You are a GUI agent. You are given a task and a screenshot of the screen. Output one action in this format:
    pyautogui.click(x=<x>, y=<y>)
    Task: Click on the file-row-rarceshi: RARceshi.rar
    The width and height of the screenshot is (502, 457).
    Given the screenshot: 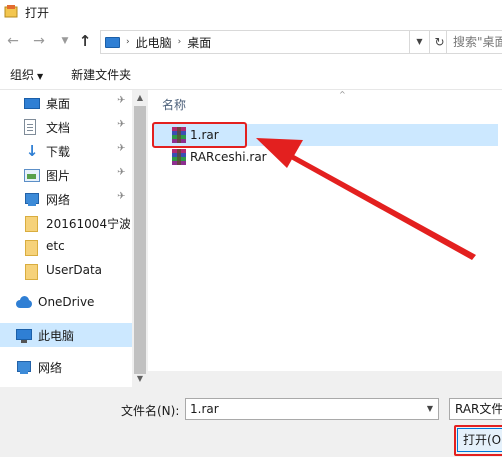 What is the action you would take?
    pyautogui.click(x=325, y=157)
    